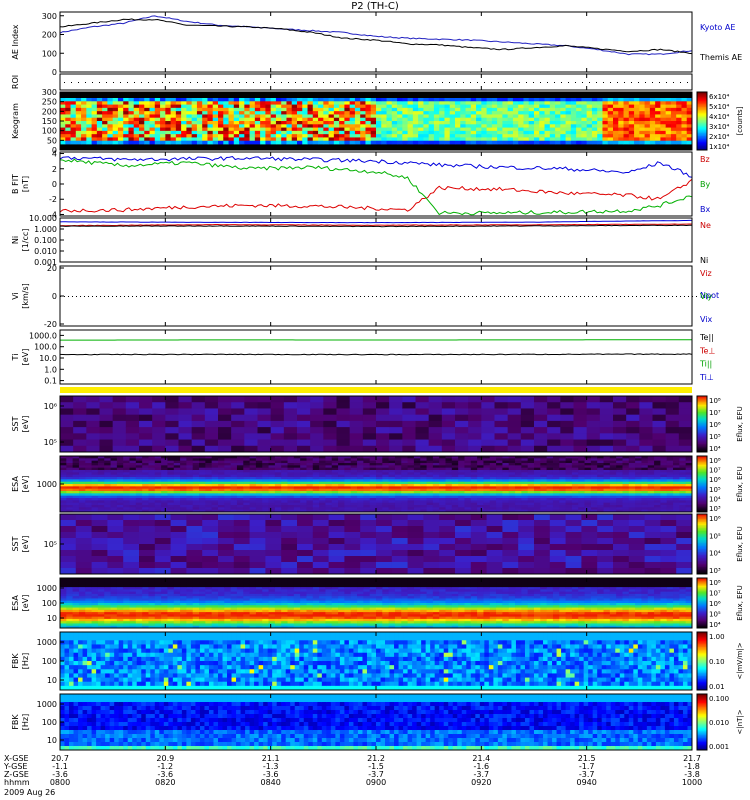  Describe the element at coordinates (376, 166) in the screenshot. I see `bfield-line-bx` at that location.